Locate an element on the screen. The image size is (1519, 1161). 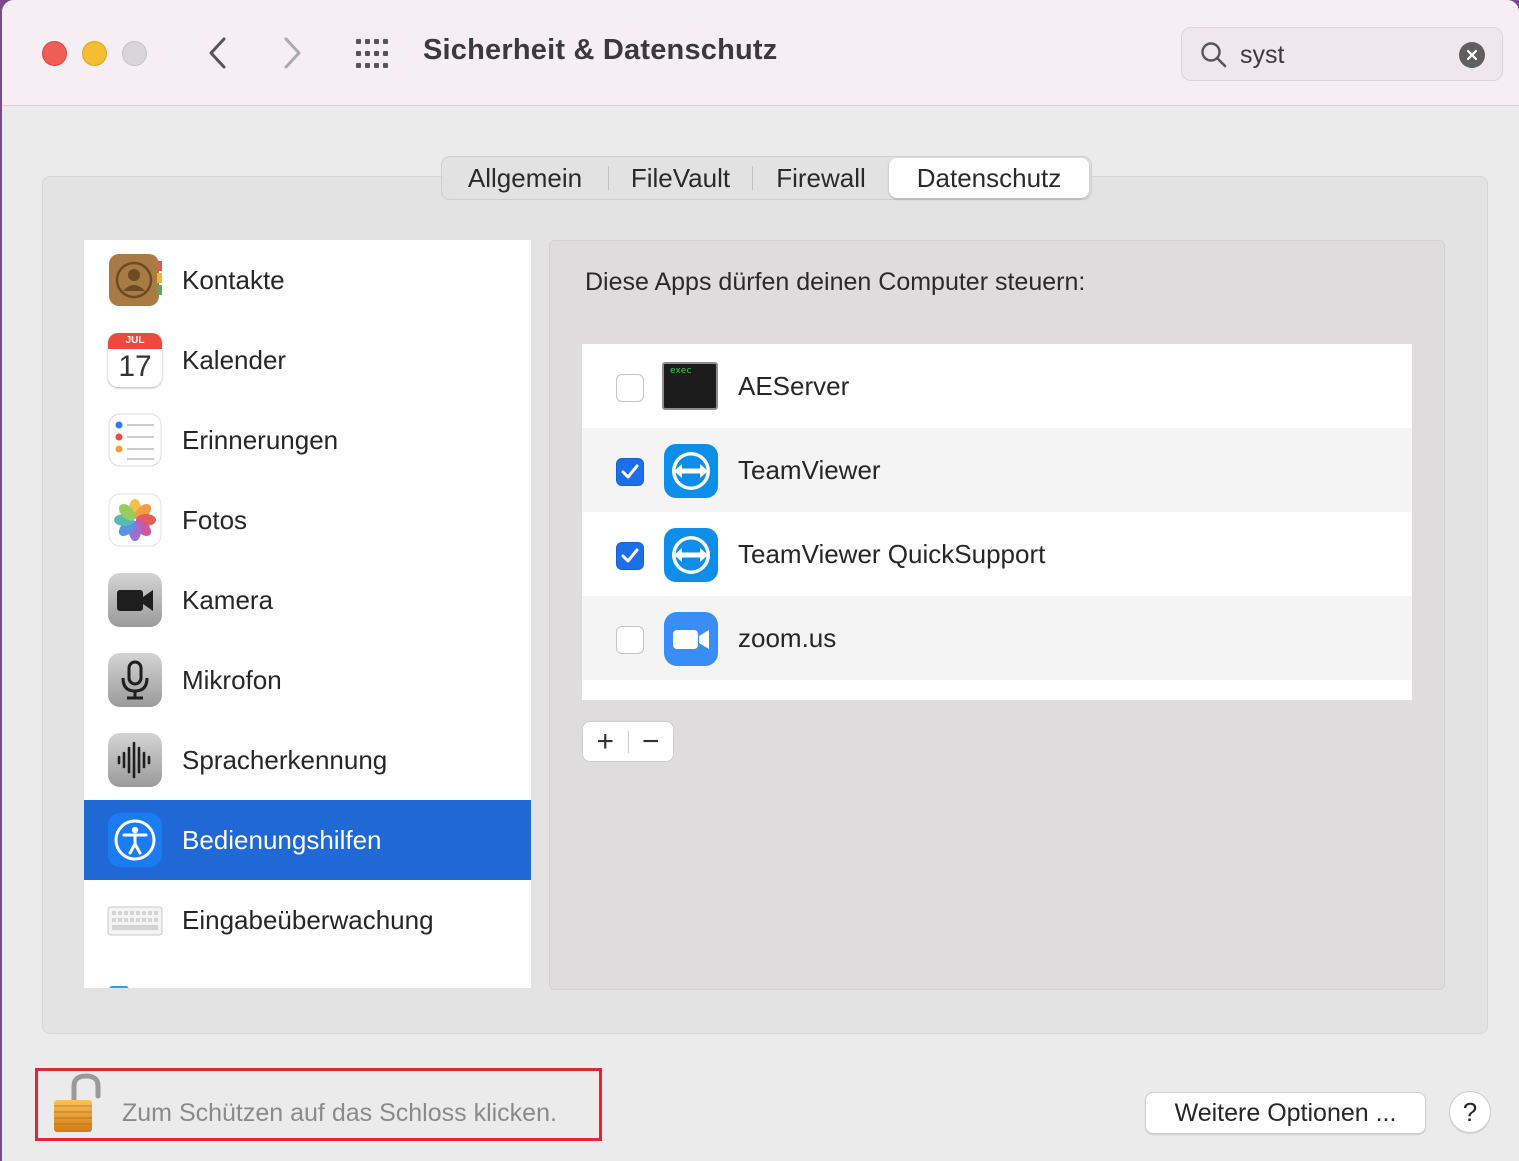
sidebar-item-bedienungshilfen: Bedienungshilfen is located at coordinates (307, 840).